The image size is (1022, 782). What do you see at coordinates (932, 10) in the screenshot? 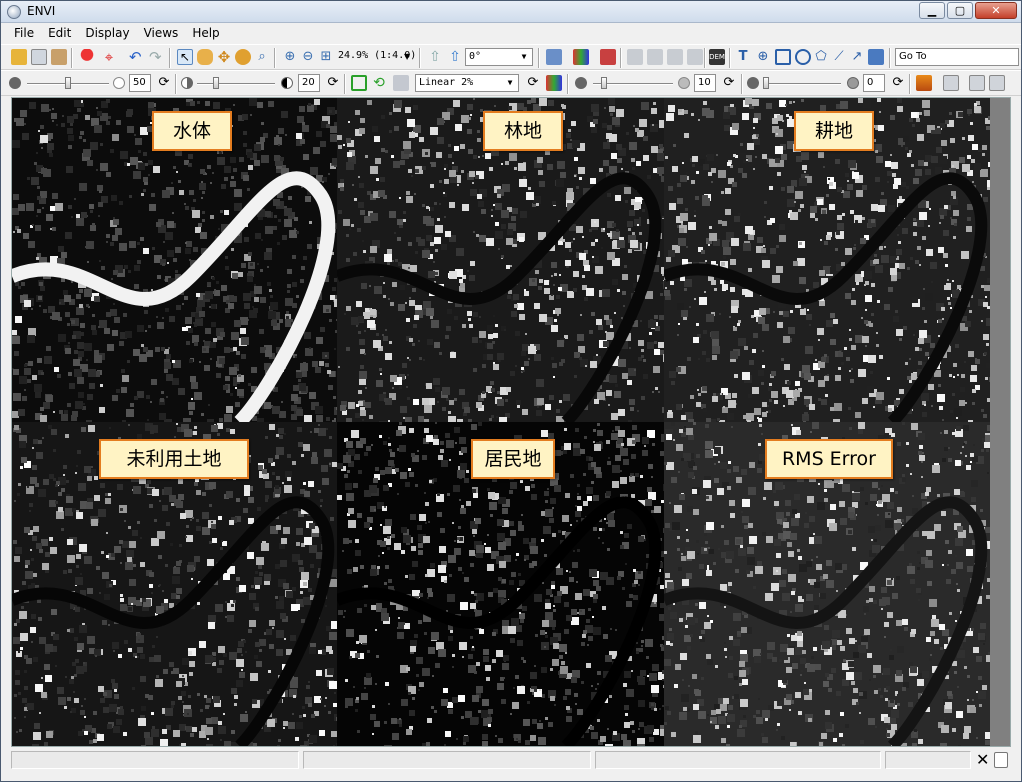
I see `minimize-button: ▁` at bounding box center [932, 10].